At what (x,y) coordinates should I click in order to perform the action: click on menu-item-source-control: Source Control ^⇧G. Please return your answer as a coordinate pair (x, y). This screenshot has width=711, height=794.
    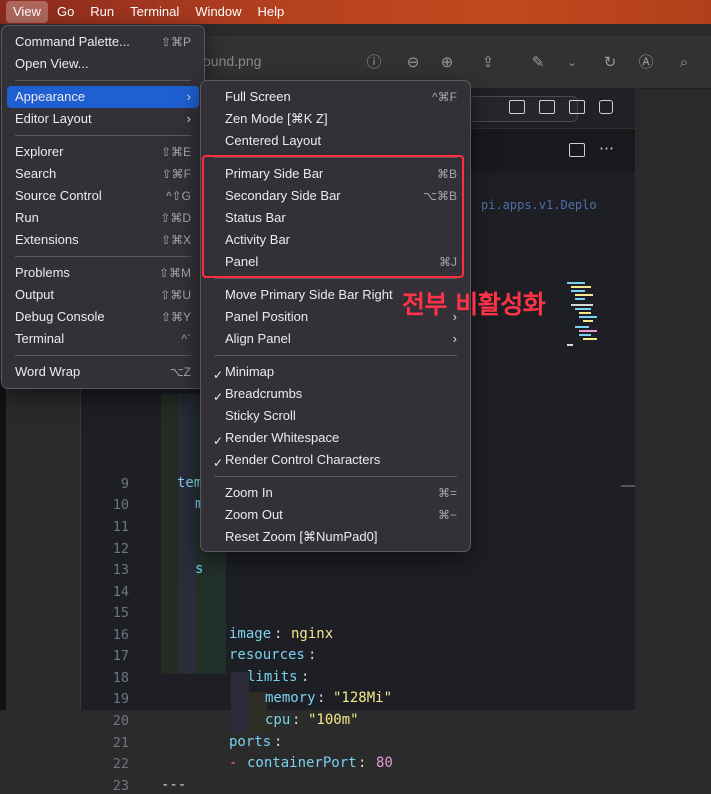
    Looking at the image, I should click on (103, 196).